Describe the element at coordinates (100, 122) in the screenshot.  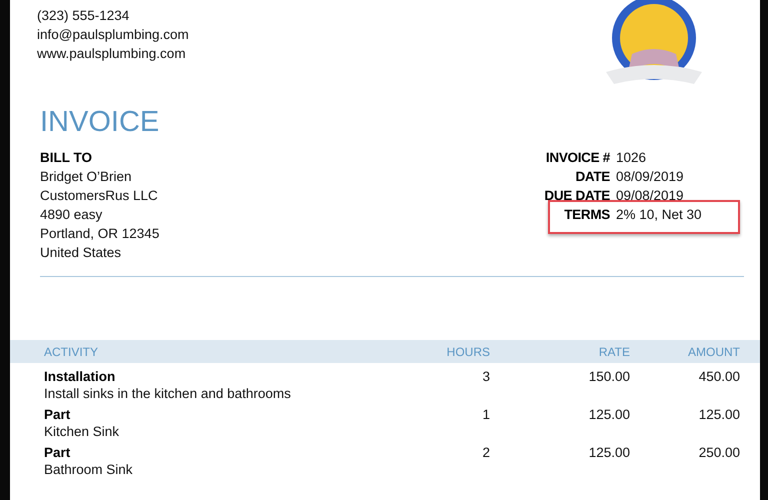
I see `invoice-title: INVOICE` at that location.